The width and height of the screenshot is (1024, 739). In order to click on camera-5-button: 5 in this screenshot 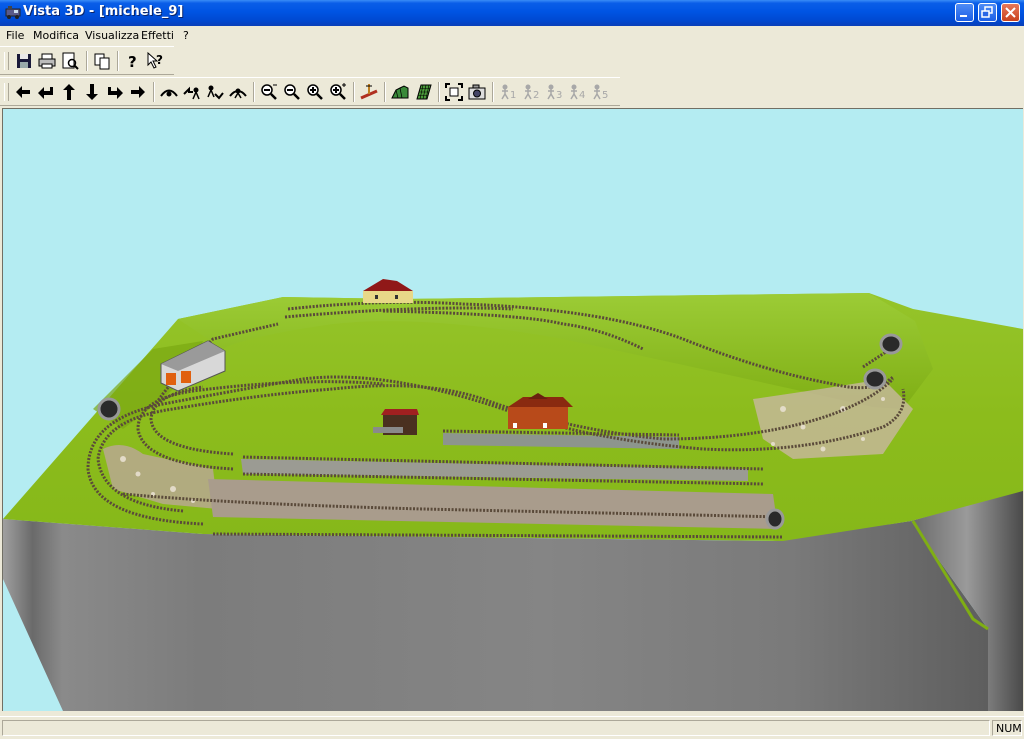, I will do `click(600, 92)`.